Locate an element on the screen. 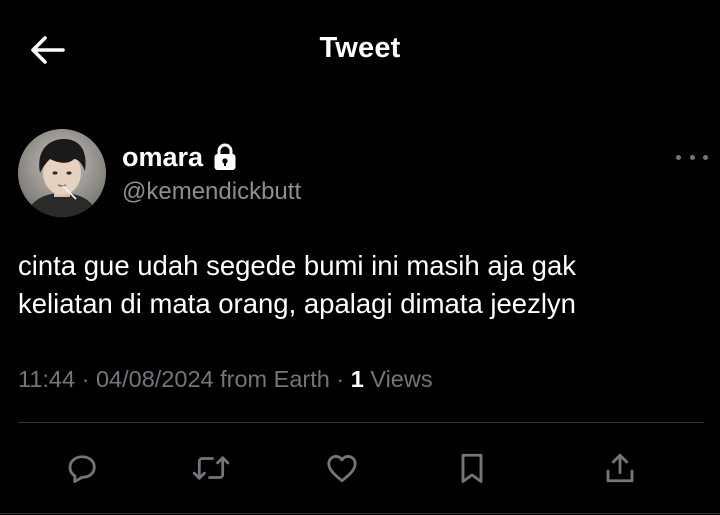  share-icon is located at coordinates (620, 468).